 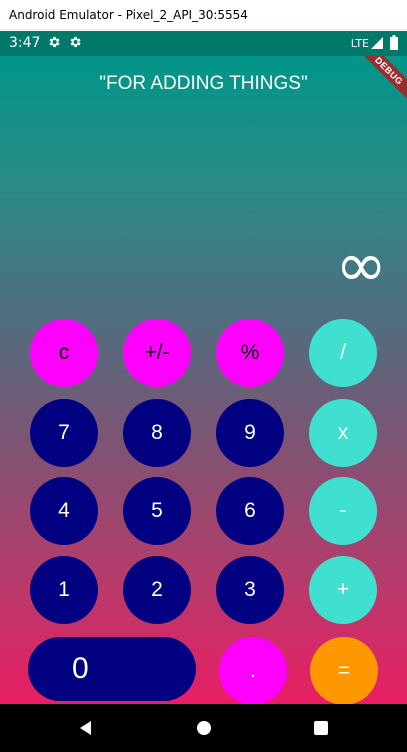 I want to click on status-time: 3:47, so click(x=25, y=43).